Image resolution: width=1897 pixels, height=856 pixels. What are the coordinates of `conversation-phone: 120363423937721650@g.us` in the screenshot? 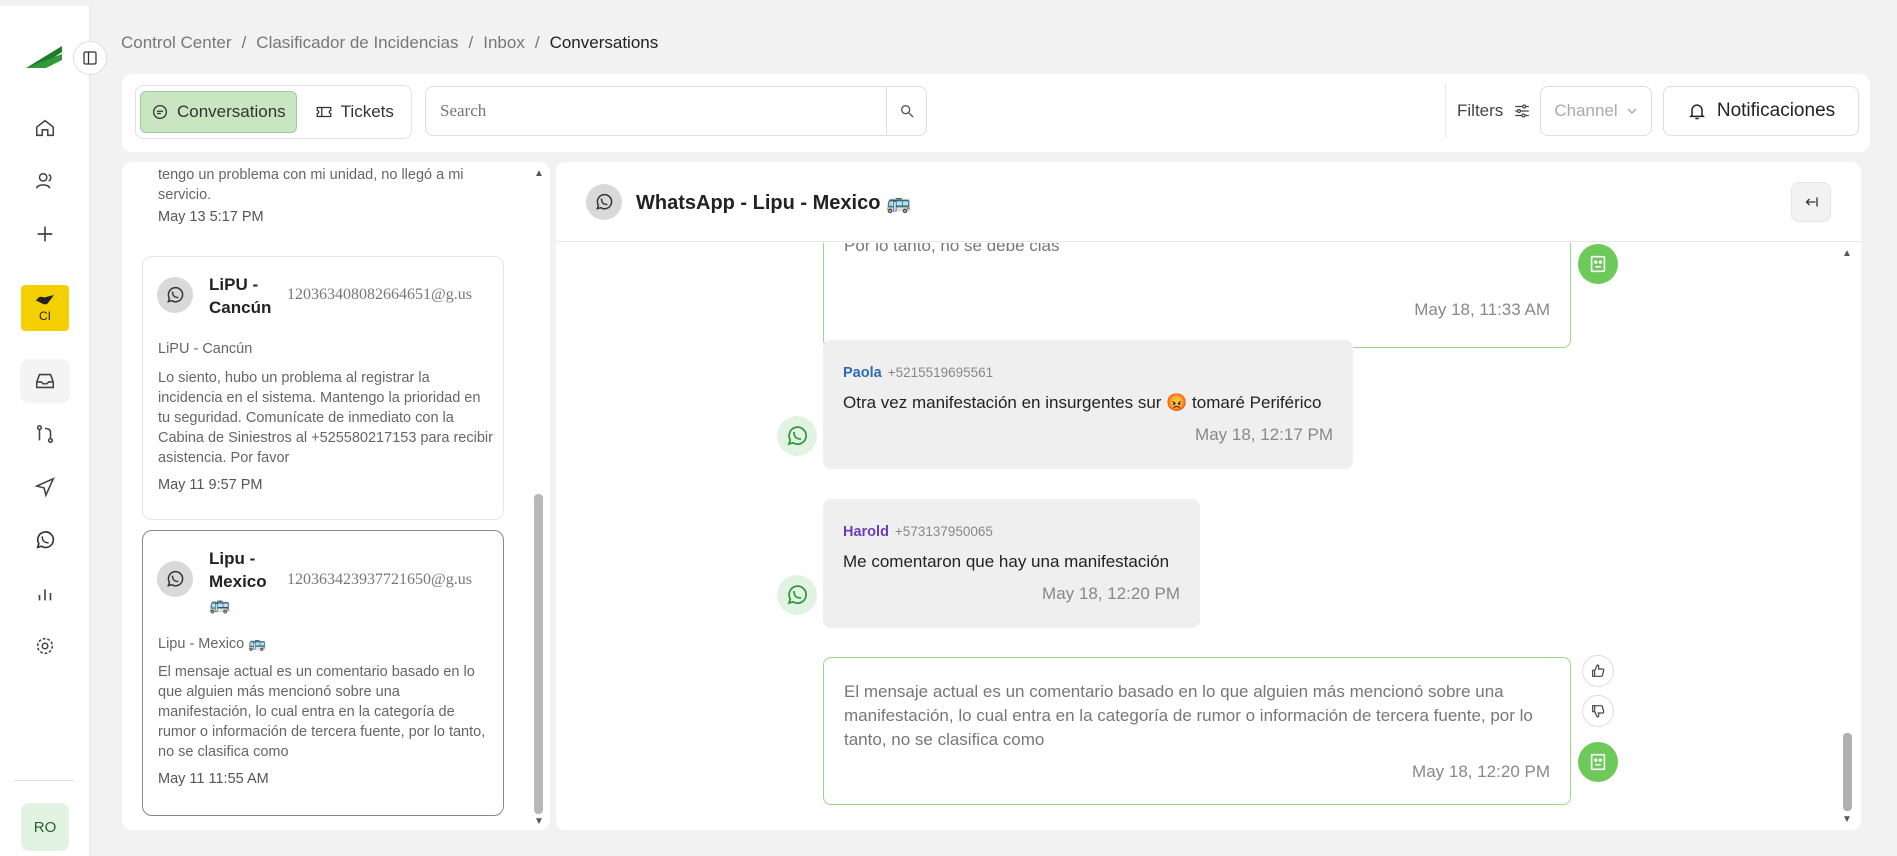 It's located at (379, 579).